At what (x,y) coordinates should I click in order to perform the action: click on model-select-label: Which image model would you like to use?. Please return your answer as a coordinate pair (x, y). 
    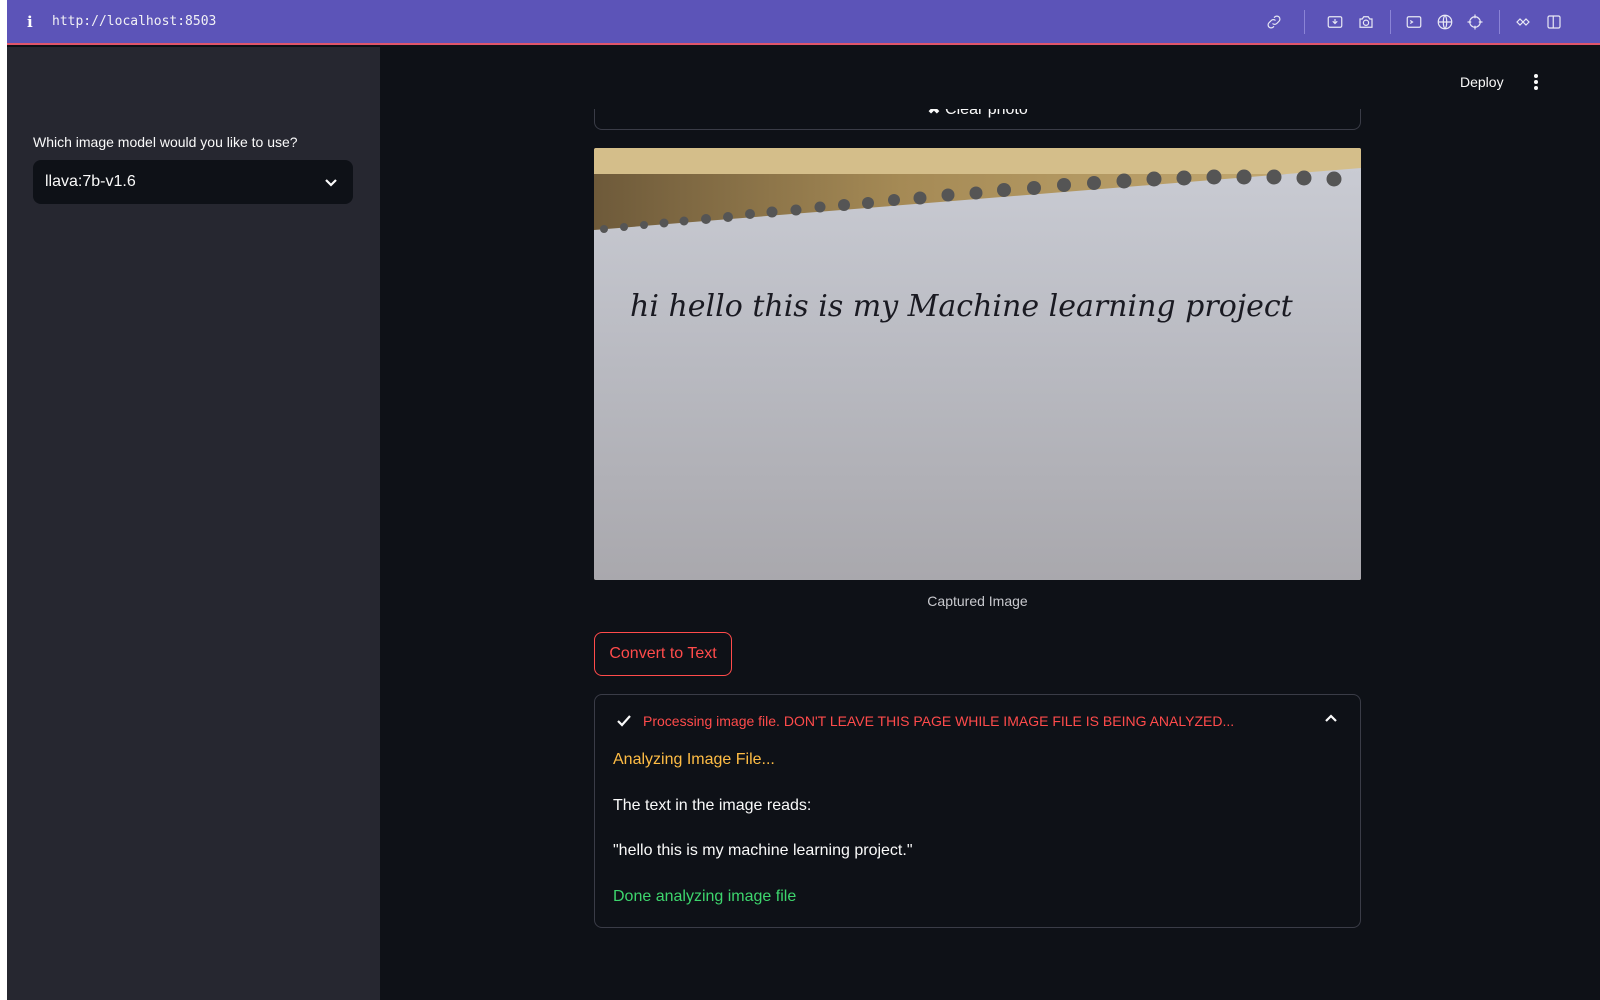
    Looking at the image, I should click on (165, 142).